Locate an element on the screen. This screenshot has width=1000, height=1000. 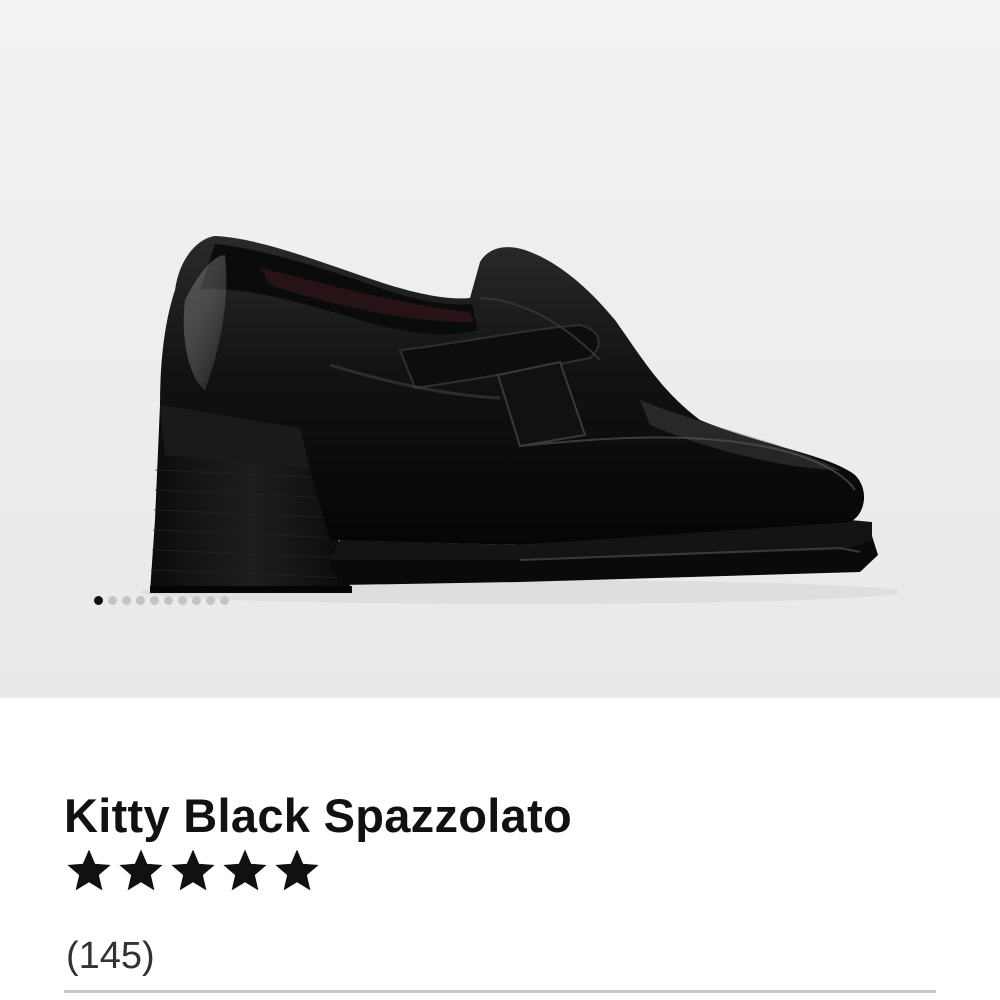
carousel-dots is located at coordinates (161, 600).